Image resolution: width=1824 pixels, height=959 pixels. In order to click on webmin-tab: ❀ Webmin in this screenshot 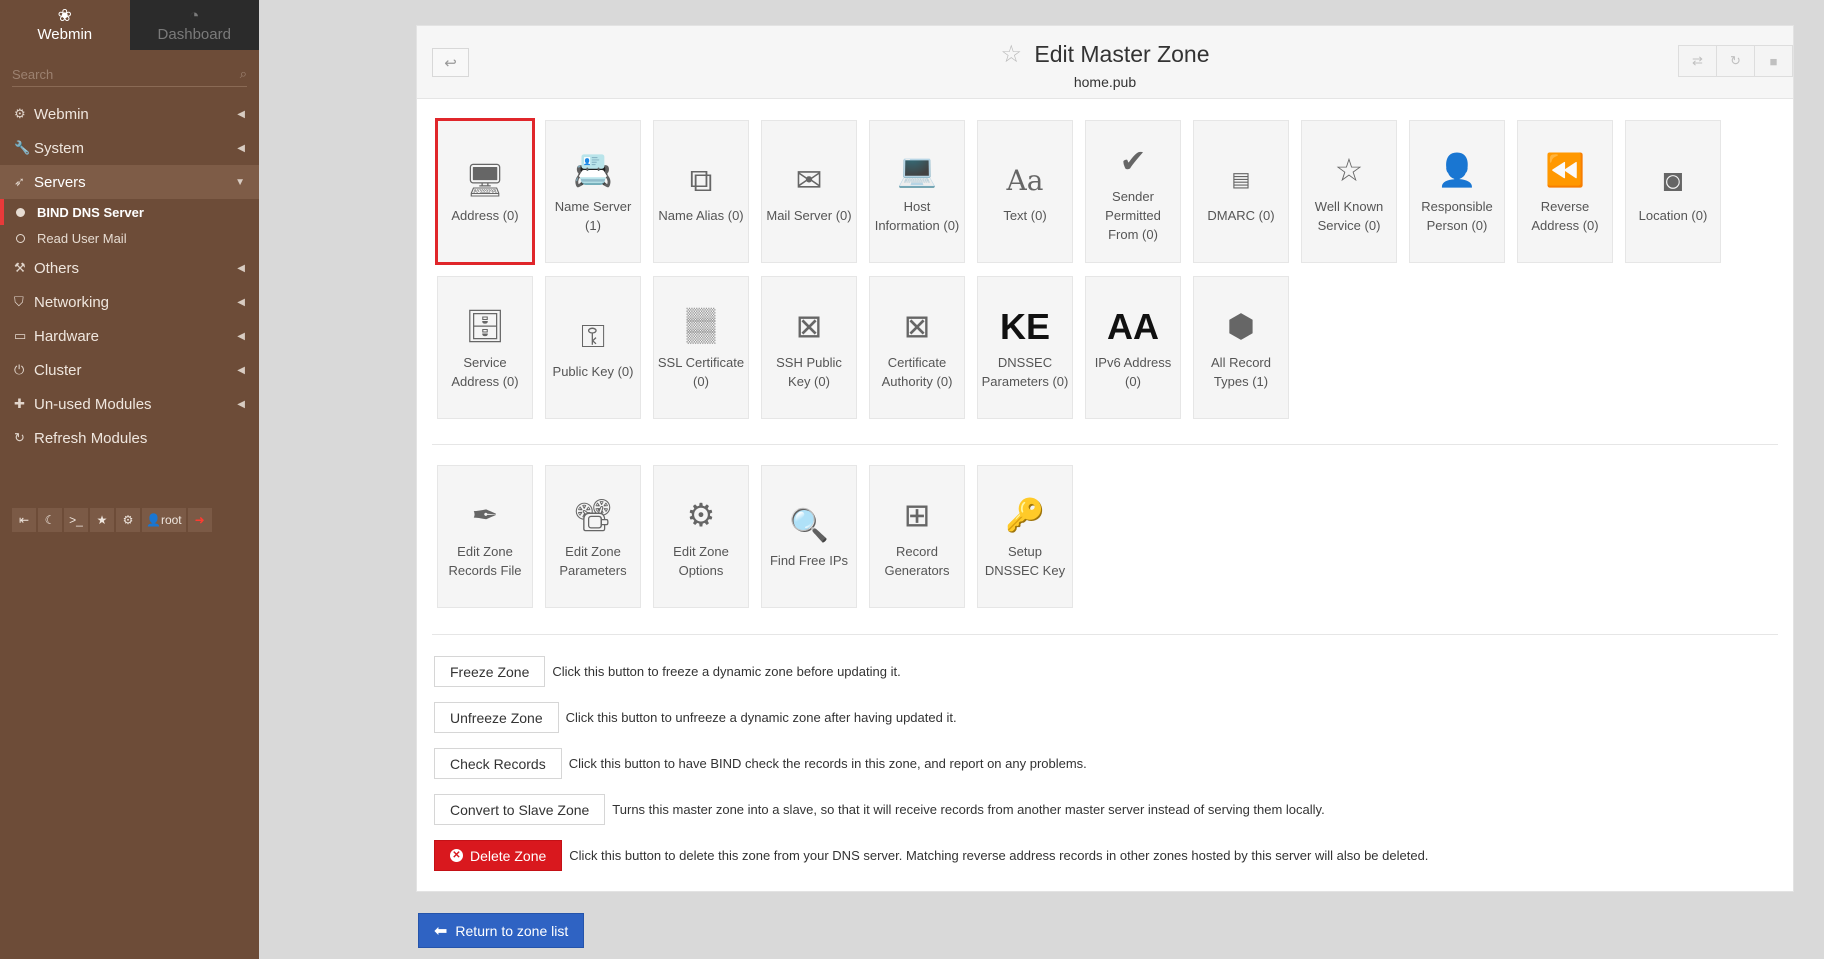, I will do `click(65, 25)`.